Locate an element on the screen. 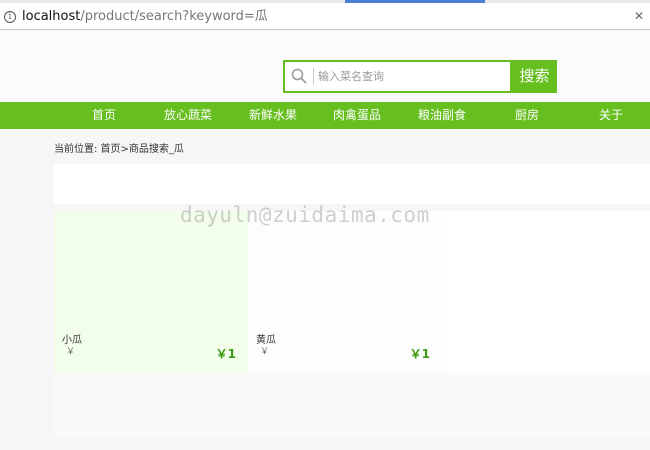 The width and height of the screenshot is (650, 450). product-card: 小瓜 ￥ ￥1 is located at coordinates (151, 292).